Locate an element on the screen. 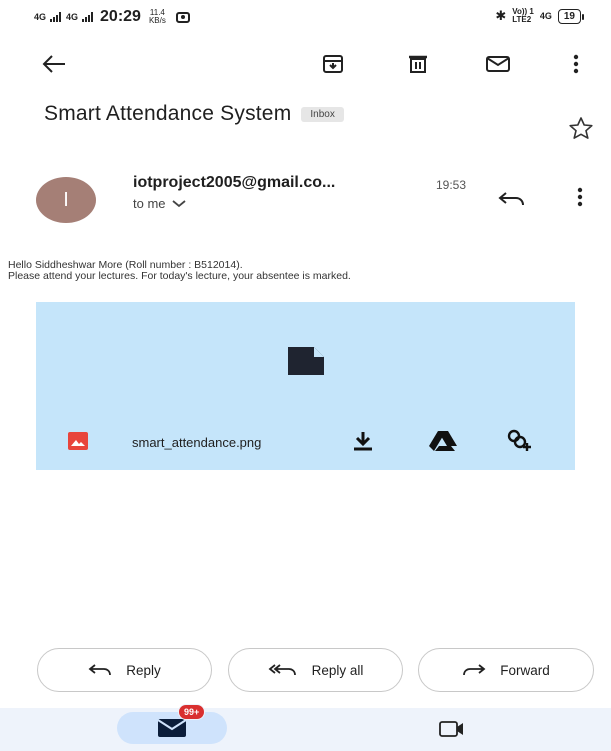 This screenshot has width=611, height=751. email-subject: Smart Attendance System is located at coordinates (168, 113).